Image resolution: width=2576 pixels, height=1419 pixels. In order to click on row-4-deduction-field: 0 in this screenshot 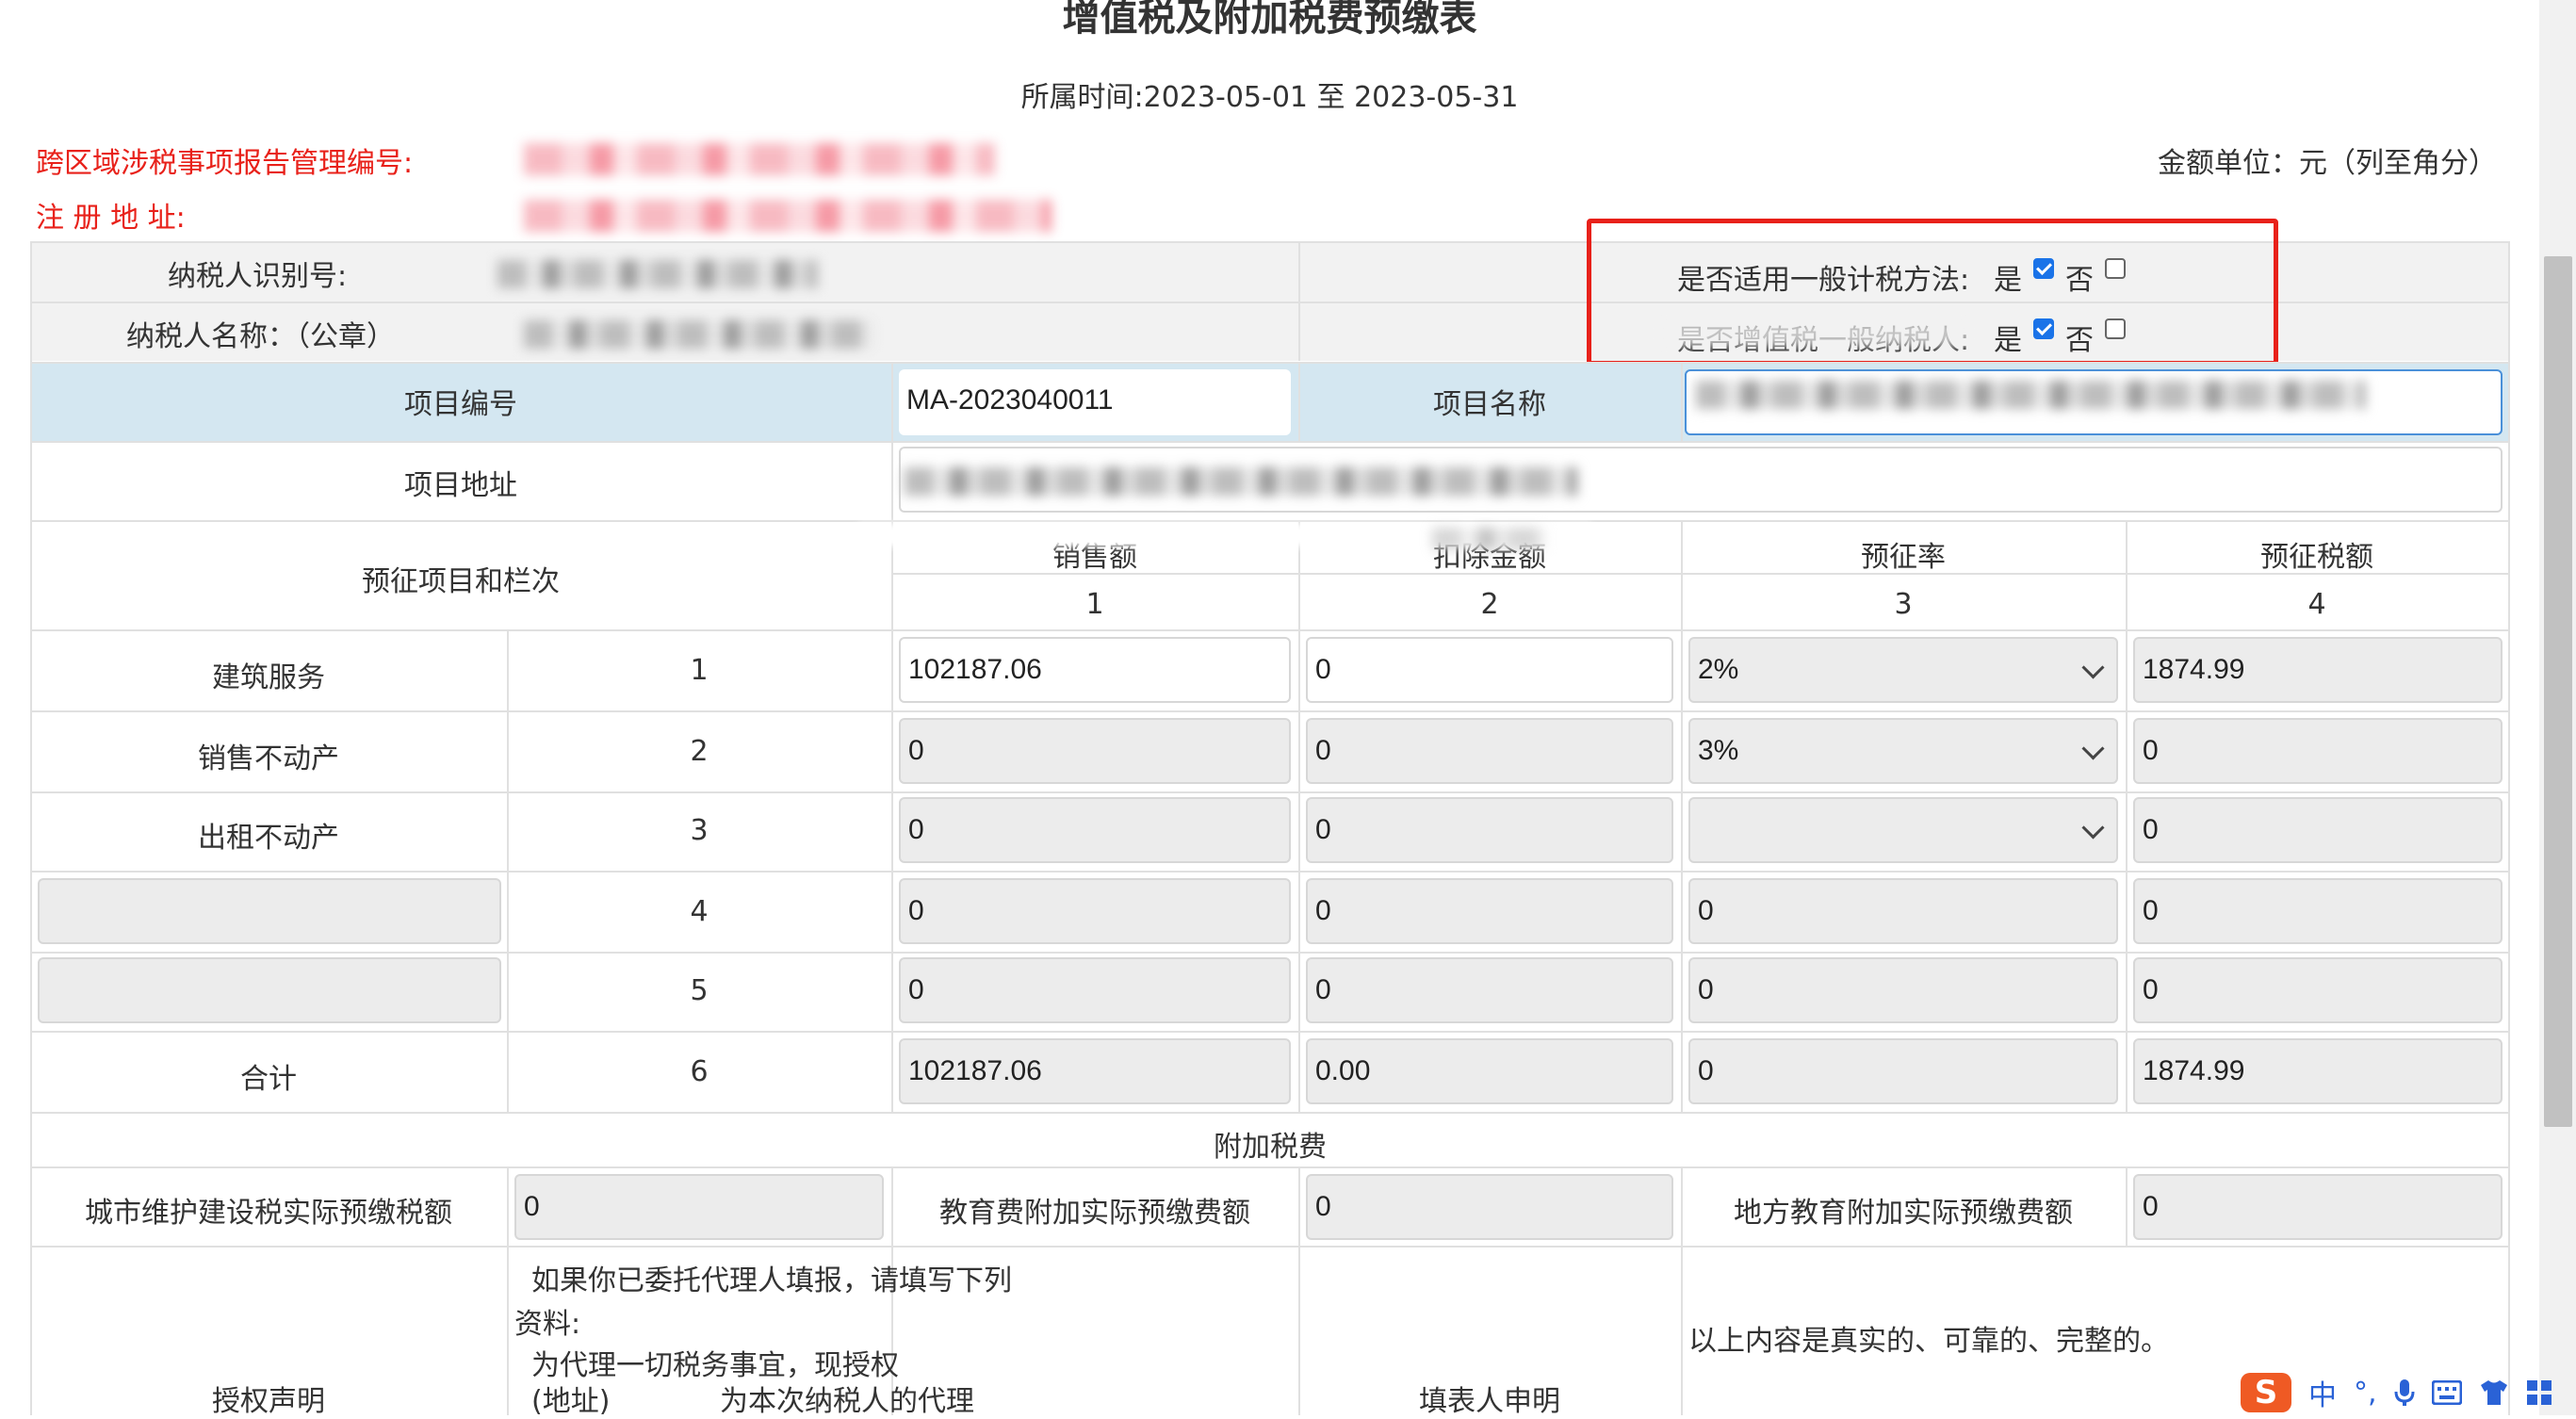, I will do `click(1489, 911)`.